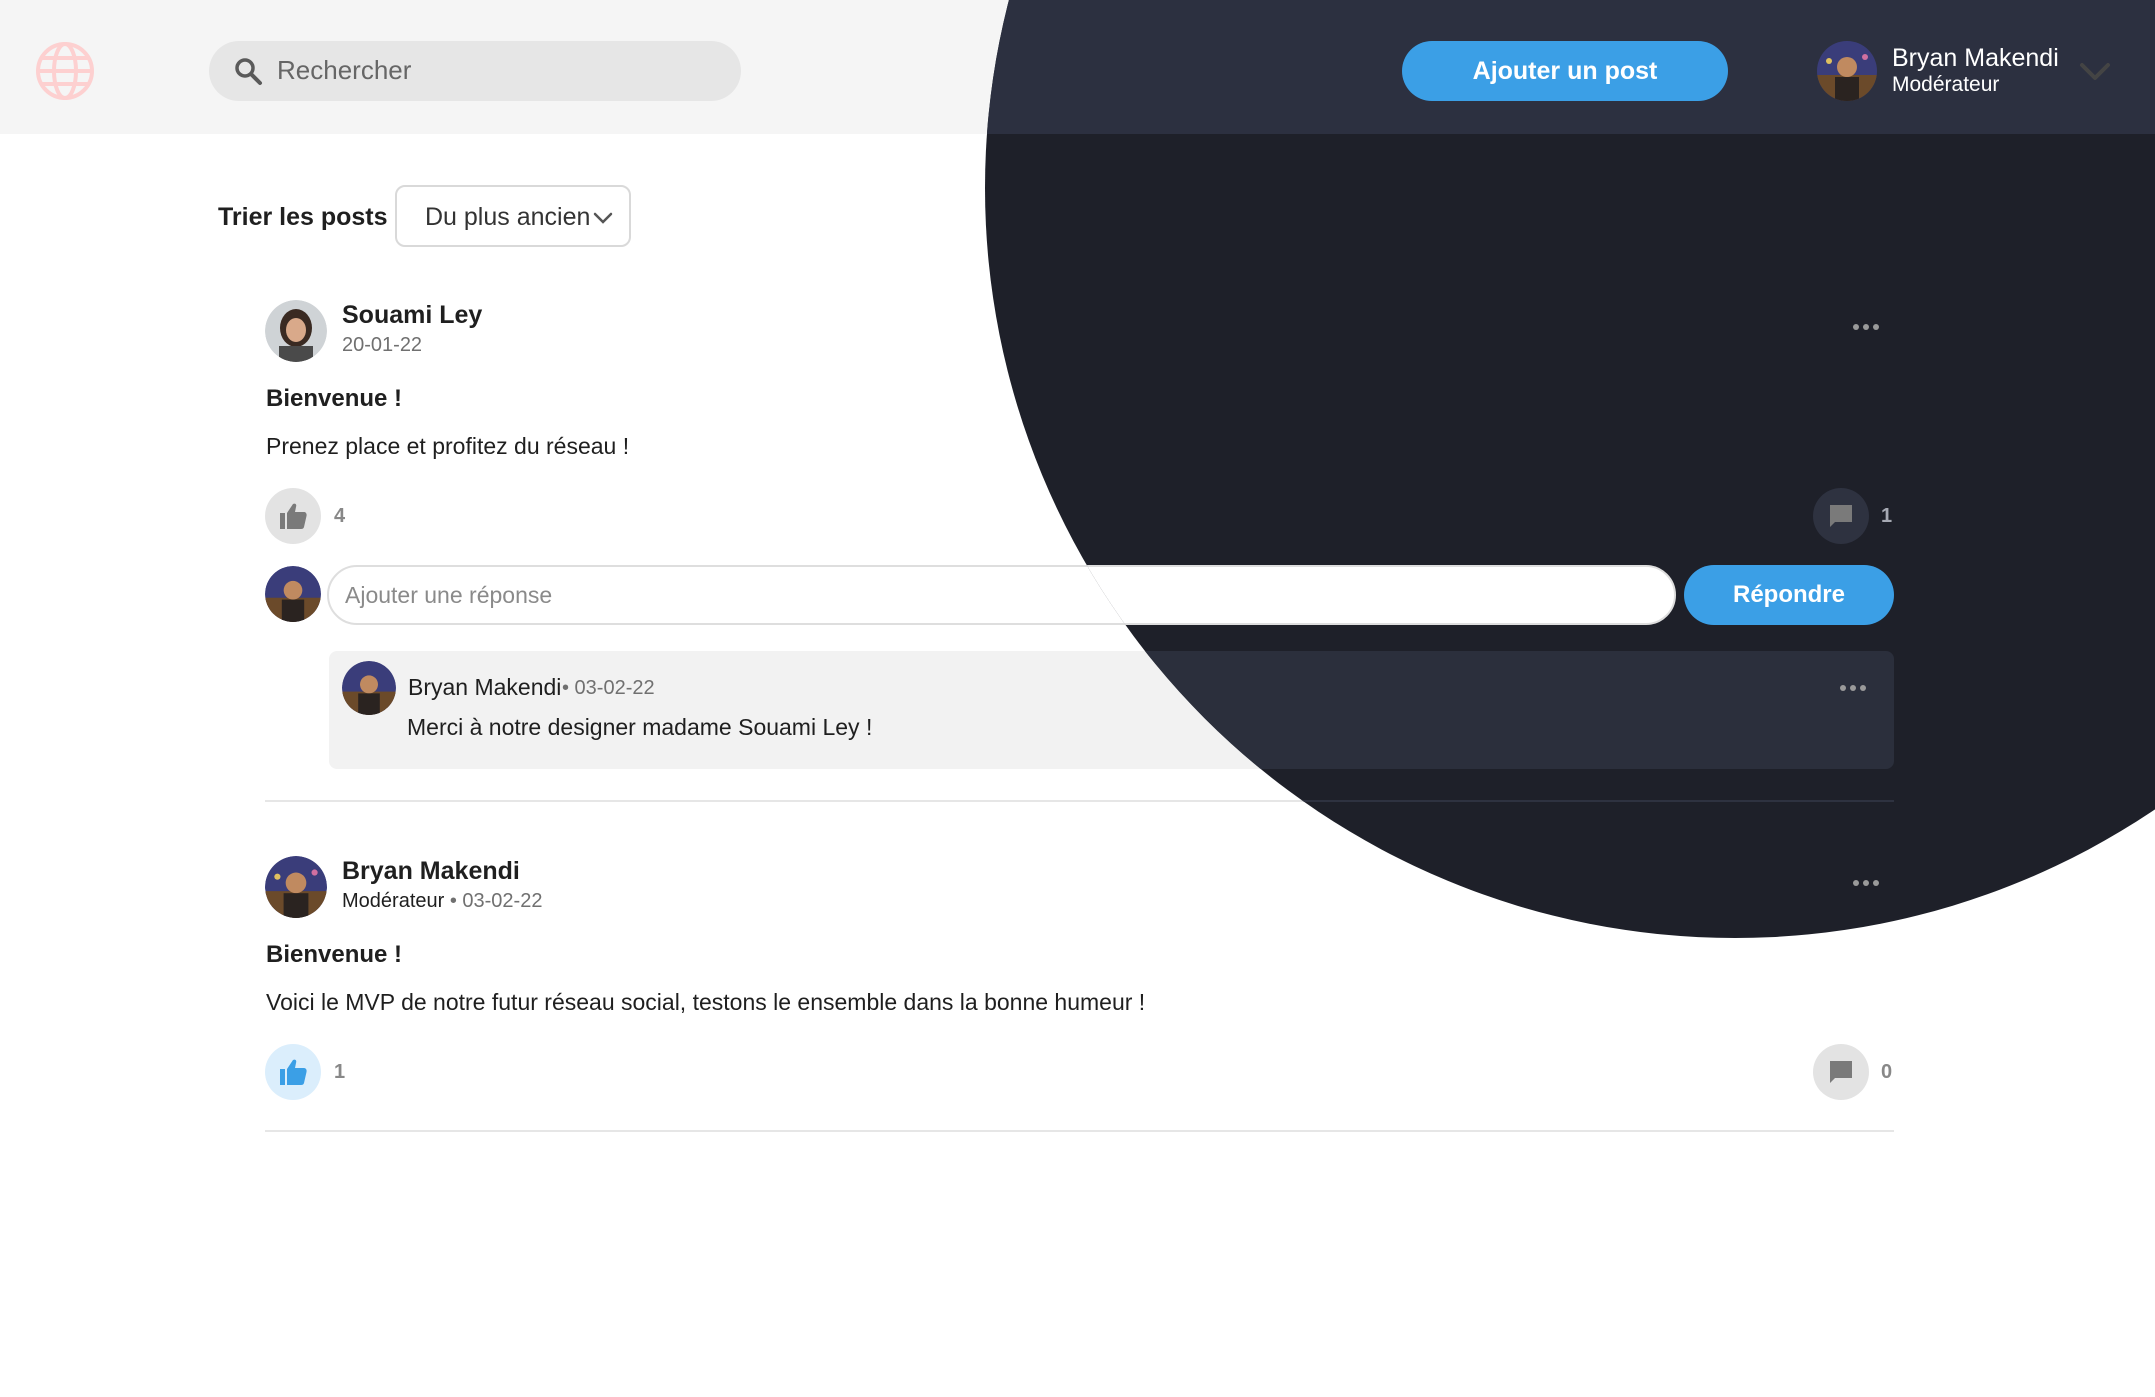 The width and height of the screenshot is (2155, 1397). Describe the element at coordinates (340, 516) in the screenshot. I see `like-count: 4` at that location.